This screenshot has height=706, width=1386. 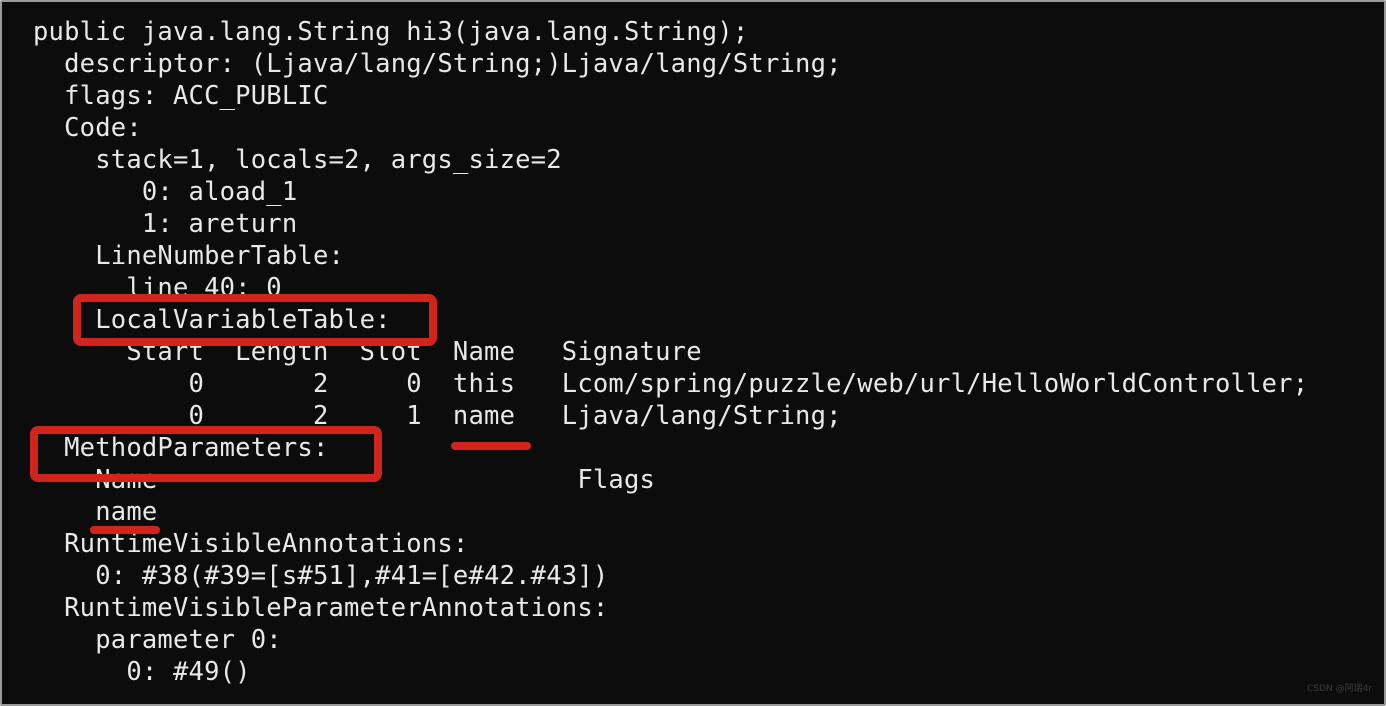 I want to click on highlight-box-method-parameters, so click(x=206, y=454).